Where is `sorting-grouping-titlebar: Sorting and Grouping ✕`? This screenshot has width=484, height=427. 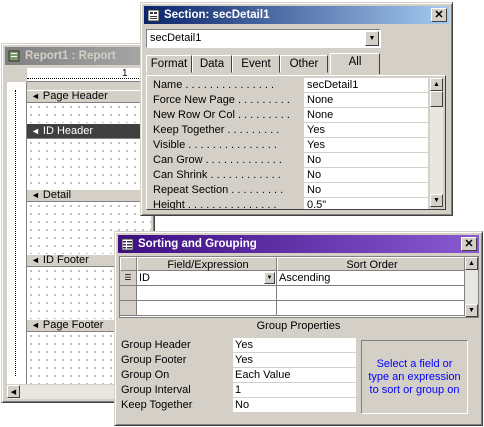 sorting-grouping-titlebar: Sorting and Grouping ✕ is located at coordinates (298, 244).